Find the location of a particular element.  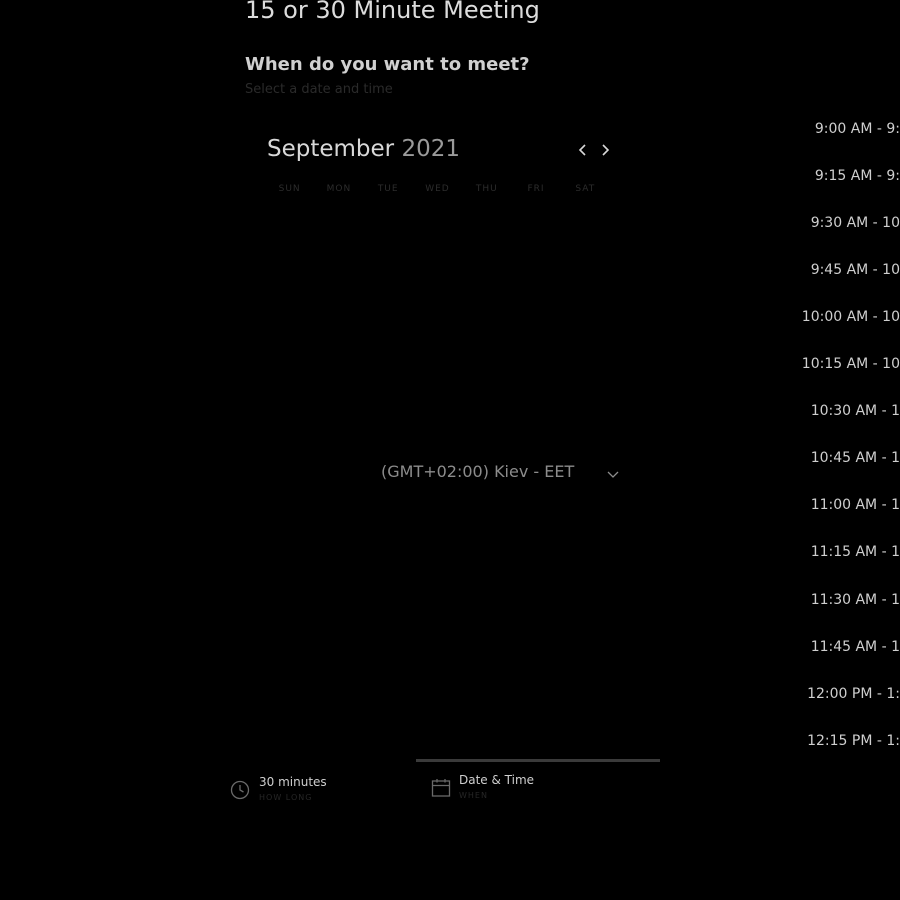

weekday-wed: WED is located at coordinates (437, 189).